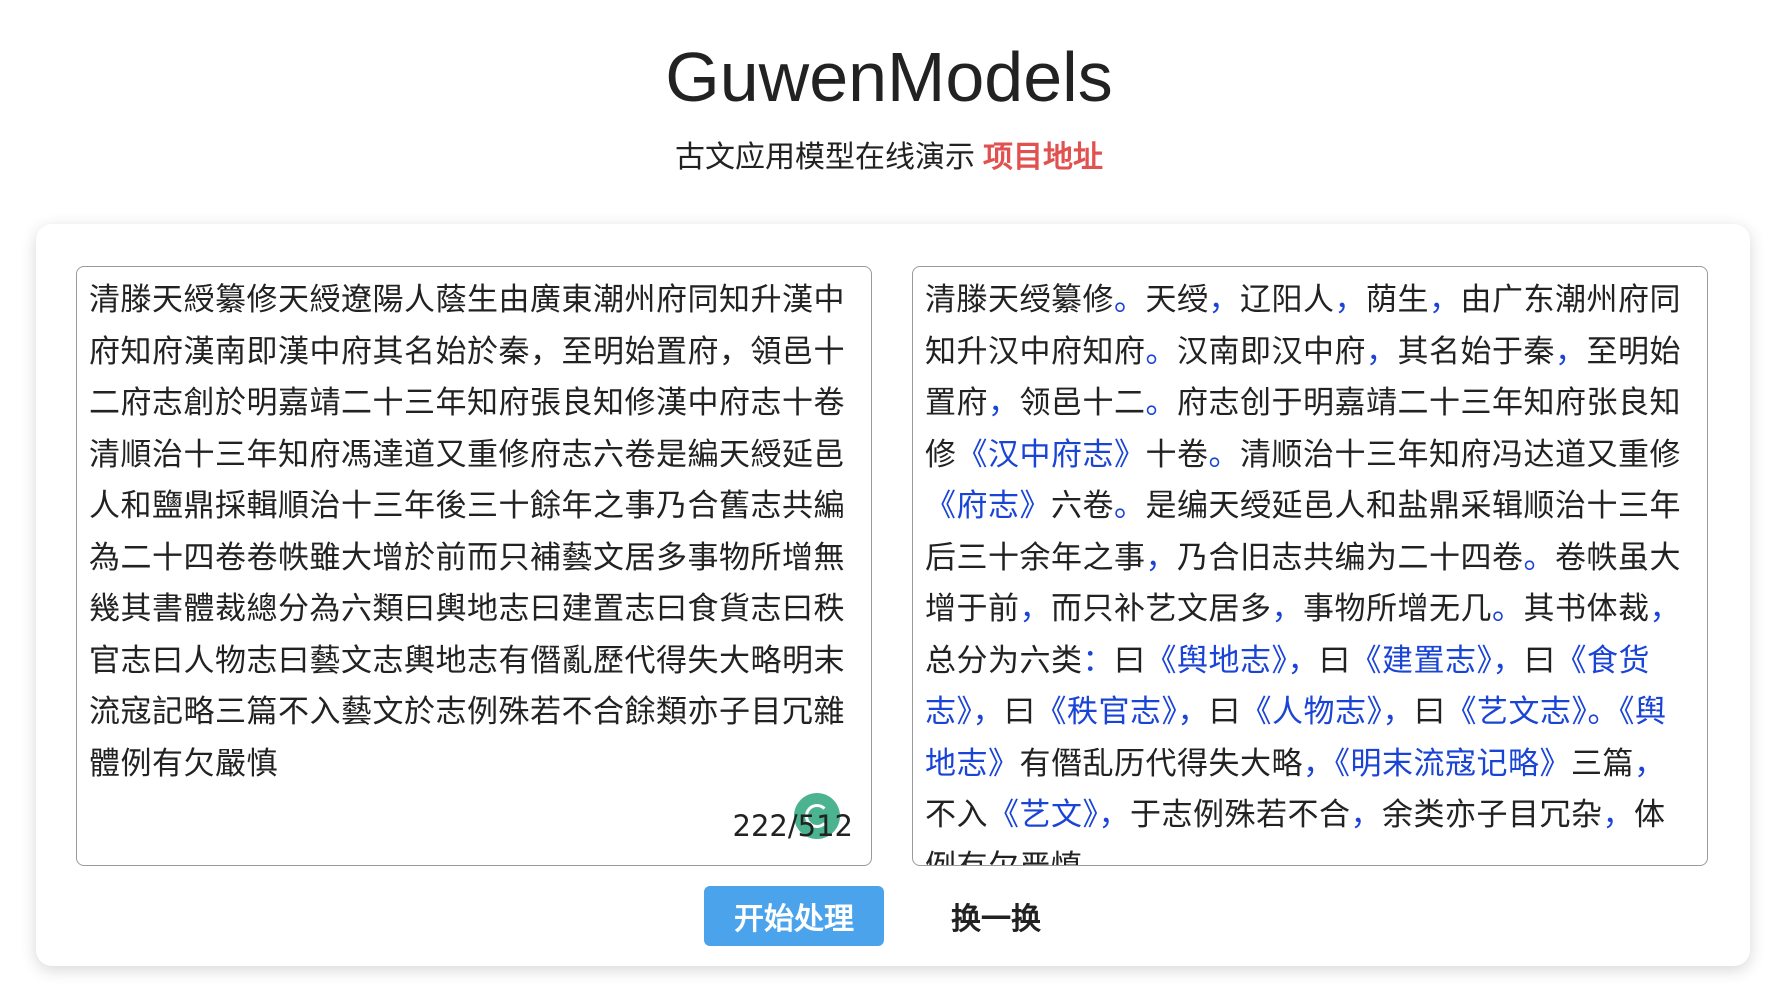 The image size is (1778, 996). I want to click on output-segment: 《秩官志》，, so click(1122, 712).